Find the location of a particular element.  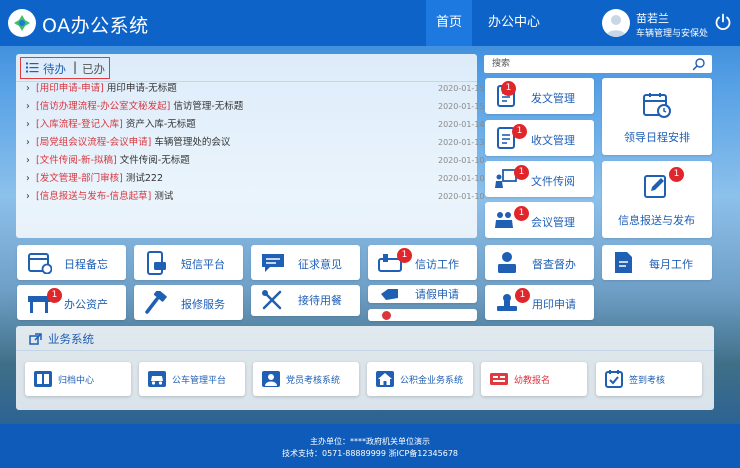

biz-party-assessment: 党员考核系统 is located at coordinates (306, 379).